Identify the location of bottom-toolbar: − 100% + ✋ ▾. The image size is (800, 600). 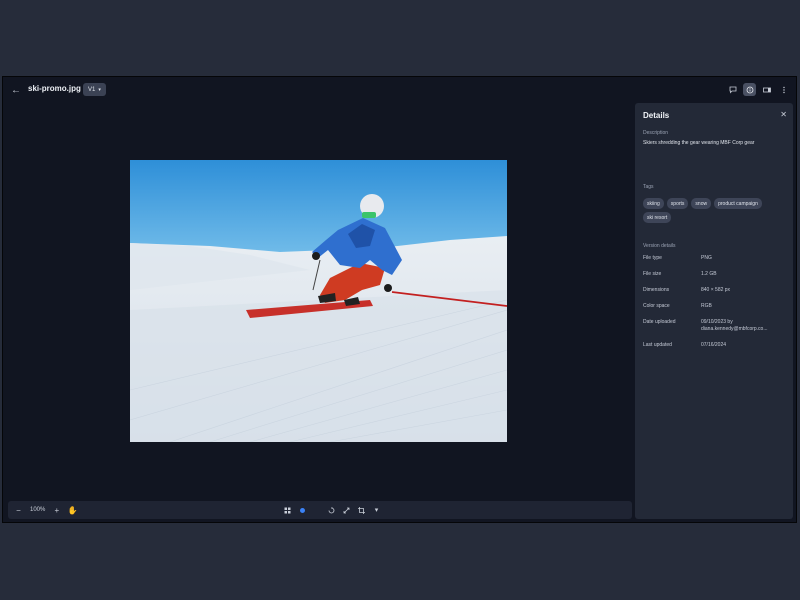
(320, 510).